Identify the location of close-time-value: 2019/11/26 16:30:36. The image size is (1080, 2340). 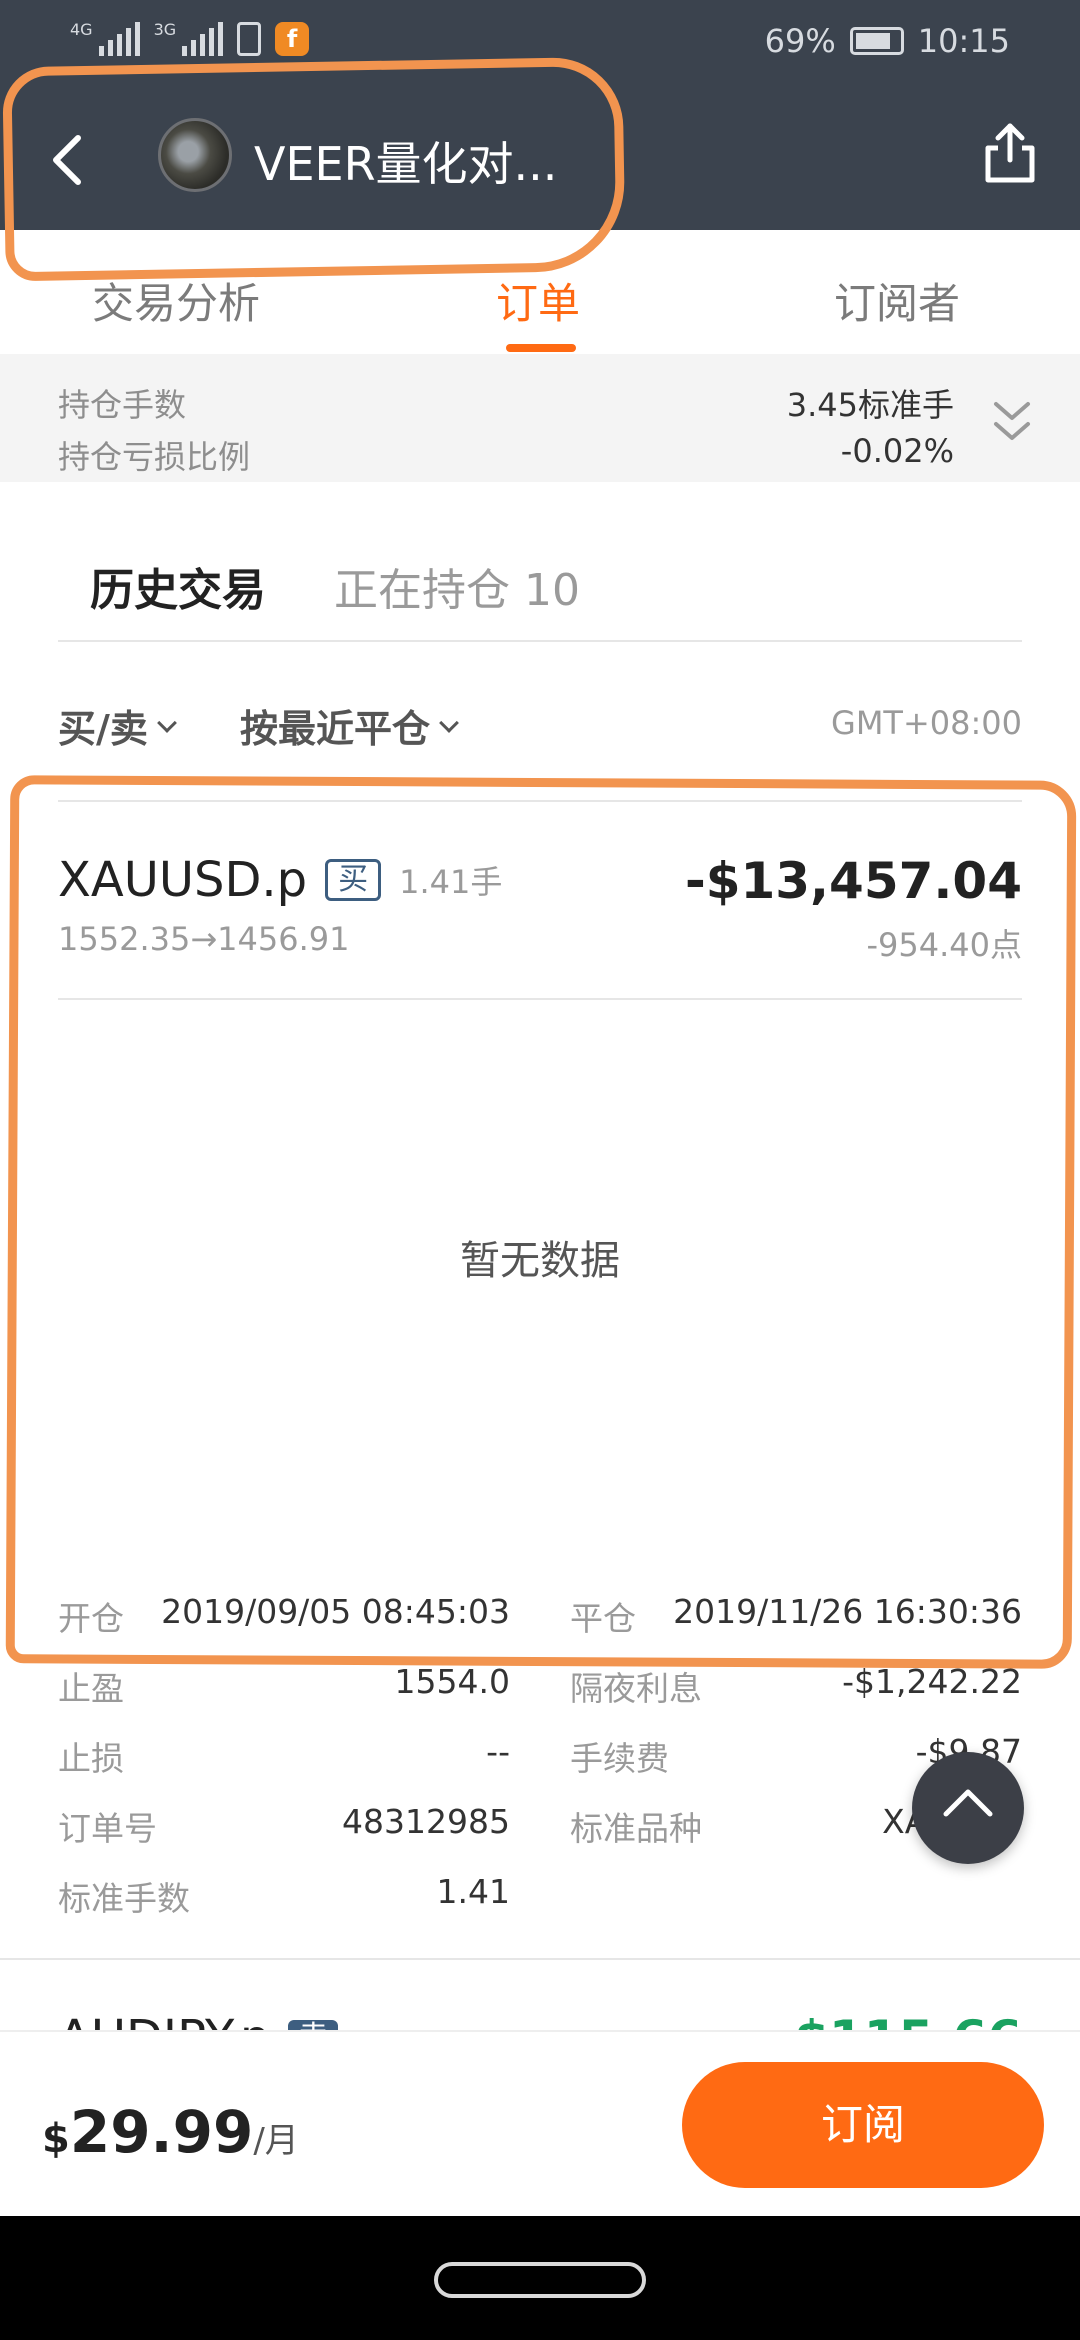
(847, 1611).